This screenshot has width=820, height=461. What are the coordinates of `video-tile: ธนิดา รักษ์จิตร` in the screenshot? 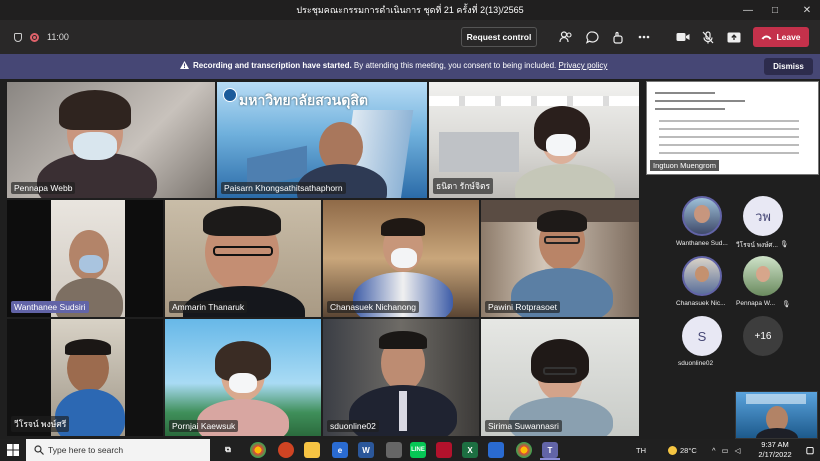 It's located at (534, 140).